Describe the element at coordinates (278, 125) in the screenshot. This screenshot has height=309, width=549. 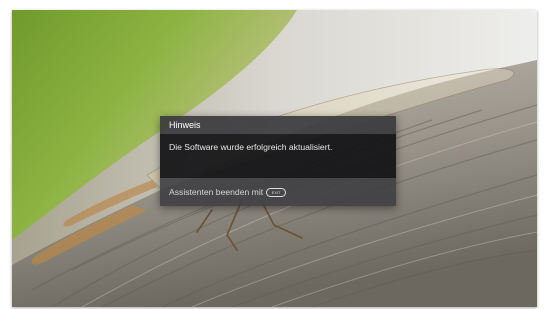
I see `dialog-title: Hinweis` at that location.